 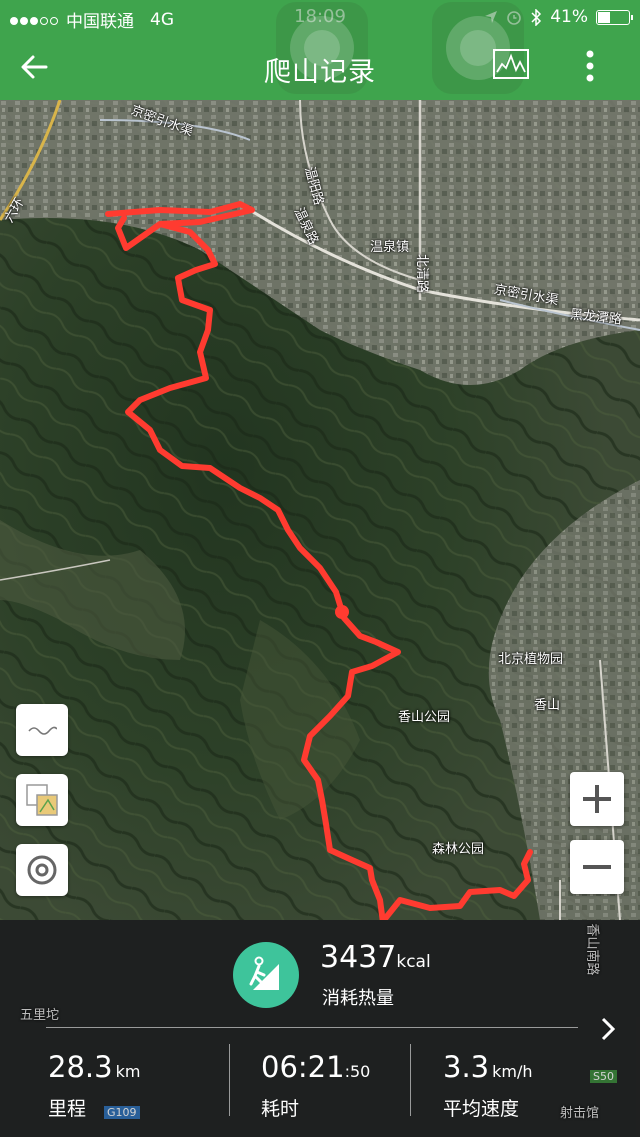 I want to click on calories-value: 3437kcal, so click(x=375, y=957).